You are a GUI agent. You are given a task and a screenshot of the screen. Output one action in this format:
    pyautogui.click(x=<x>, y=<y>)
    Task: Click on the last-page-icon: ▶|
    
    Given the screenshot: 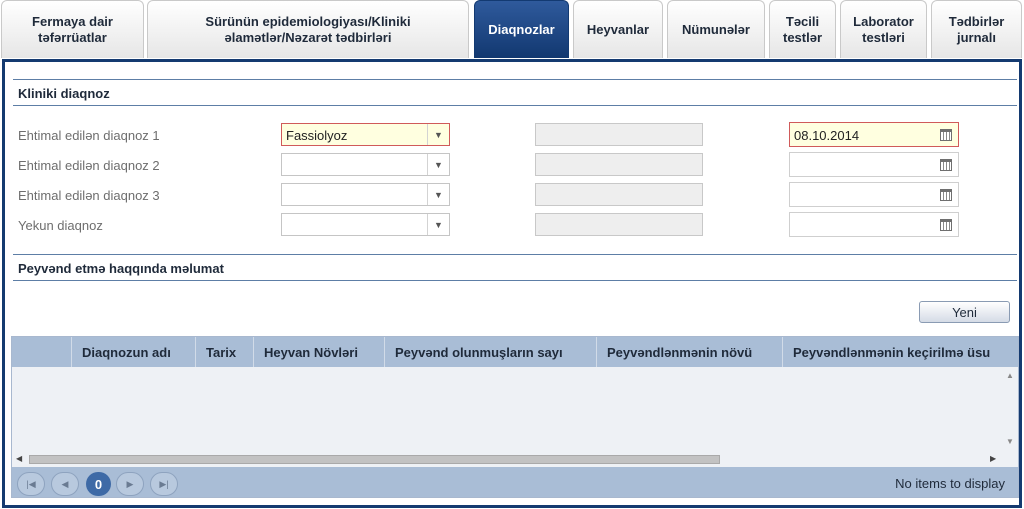 What is the action you would take?
    pyautogui.click(x=164, y=484)
    